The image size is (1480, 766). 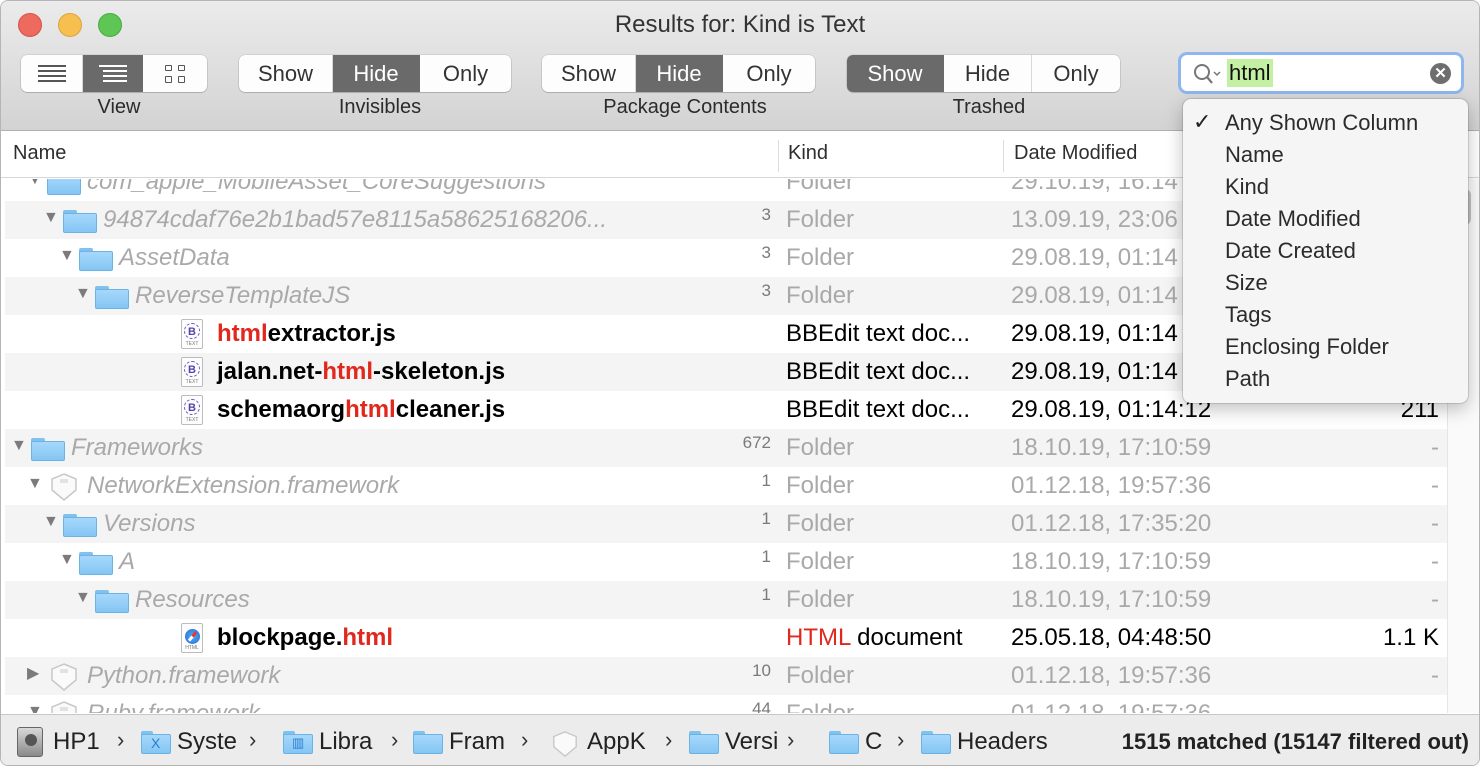 I want to click on search-input: html, so click(x=1250, y=73).